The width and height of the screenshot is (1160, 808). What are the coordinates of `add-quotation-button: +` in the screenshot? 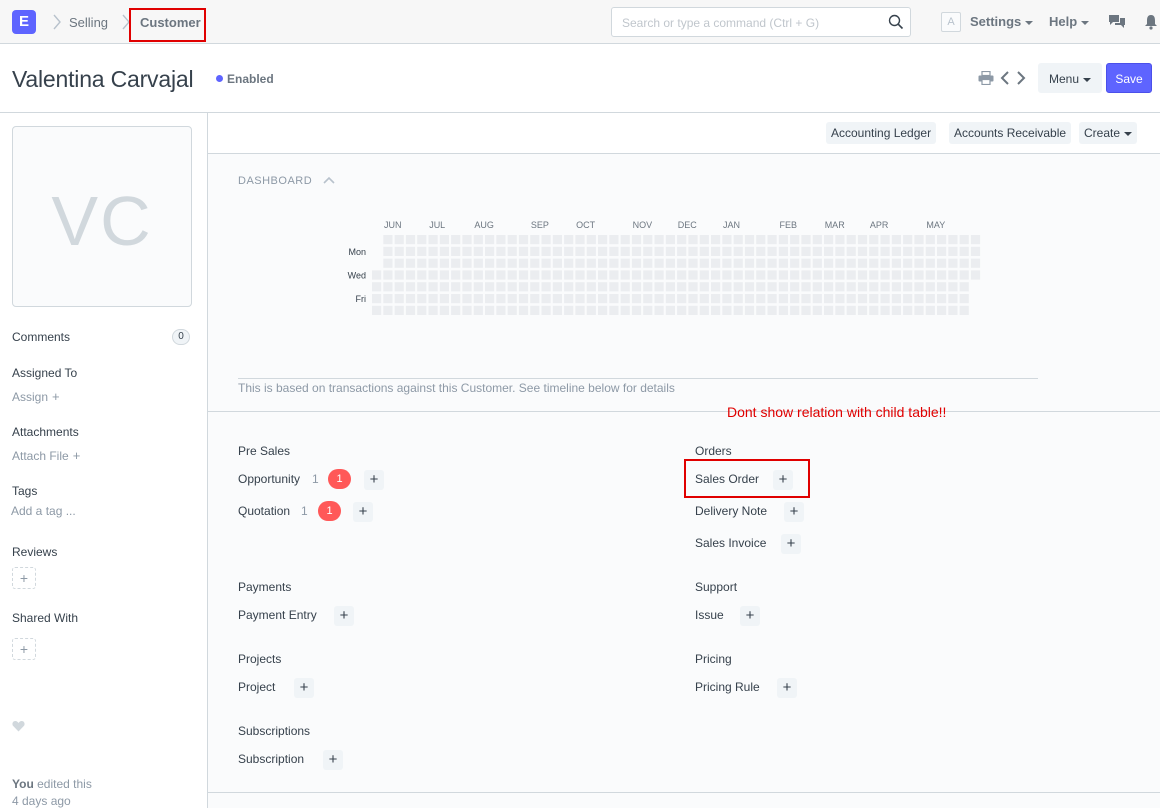 It's located at (363, 512).